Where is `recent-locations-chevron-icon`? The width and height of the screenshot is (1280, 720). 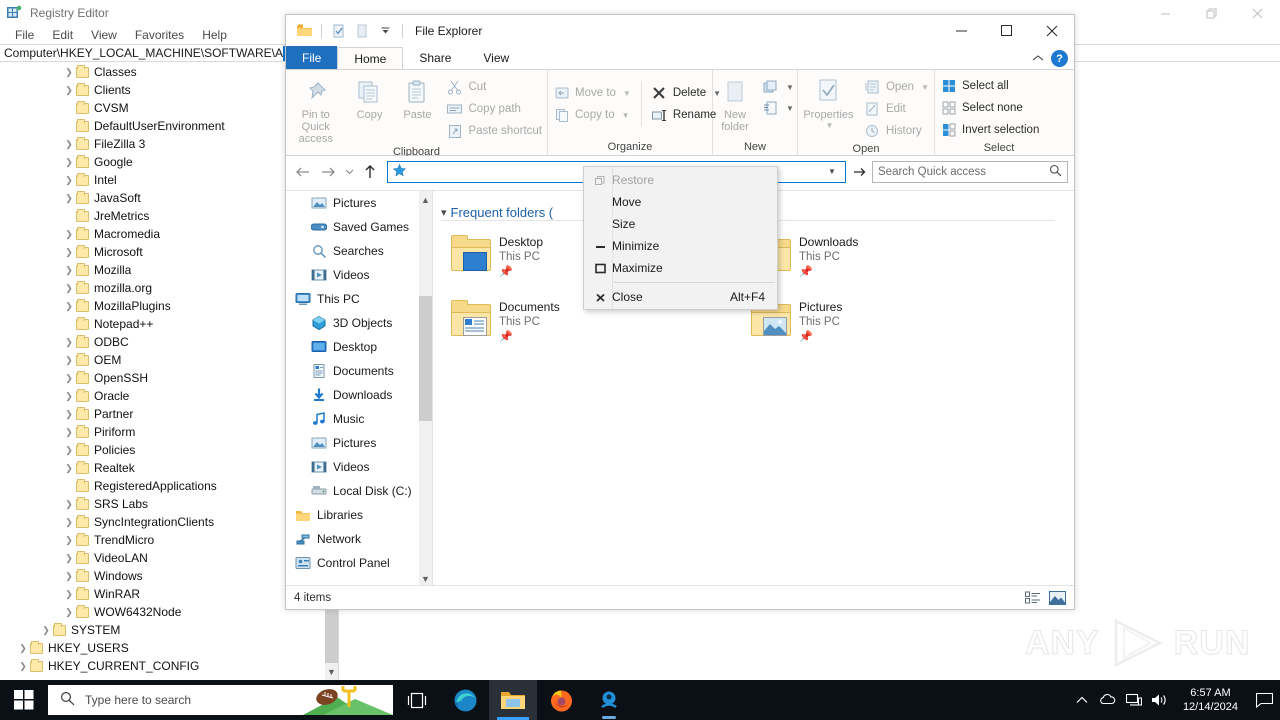
recent-locations-chevron-icon is located at coordinates (349, 172).